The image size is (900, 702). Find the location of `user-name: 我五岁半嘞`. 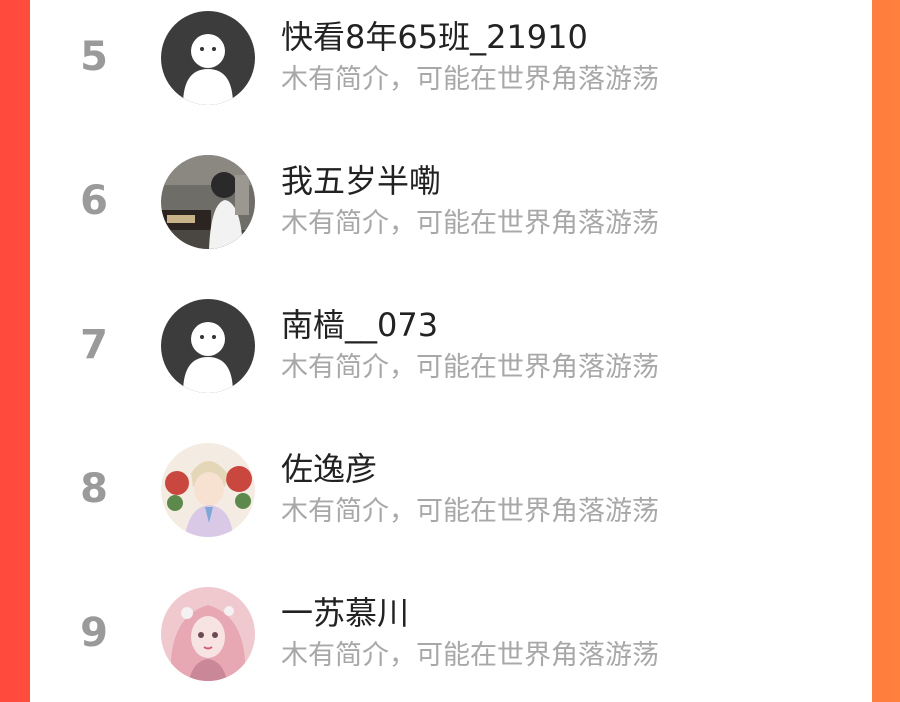

user-name: 我五岁半嘞 is located at coordinates (361, 181).